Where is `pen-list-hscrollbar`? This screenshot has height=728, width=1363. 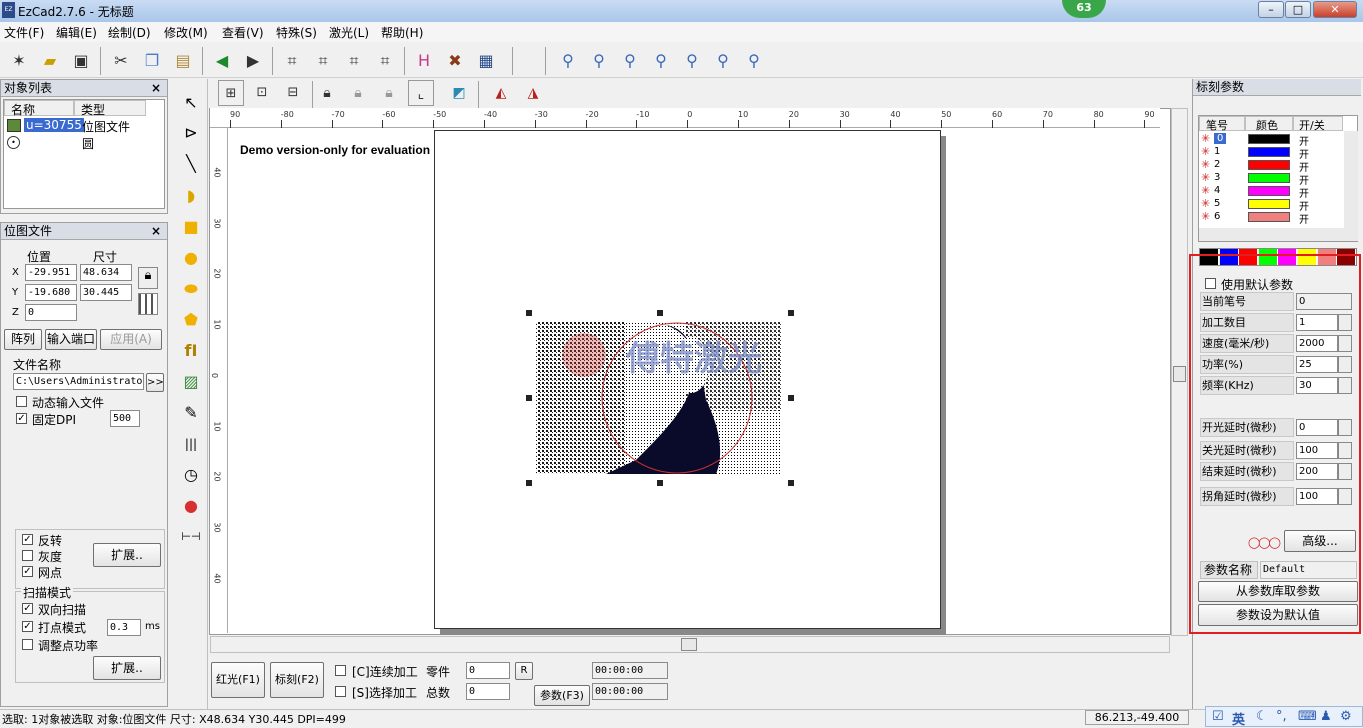 pen-list-hscrollbar is located at coordinates (1278, 234).